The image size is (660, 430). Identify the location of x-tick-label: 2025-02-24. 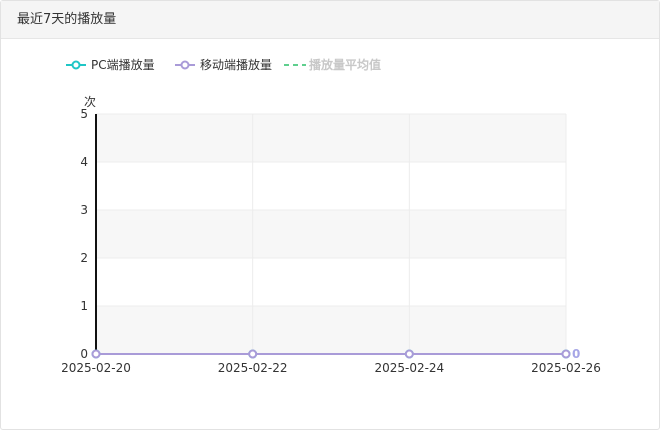
(409, 368).